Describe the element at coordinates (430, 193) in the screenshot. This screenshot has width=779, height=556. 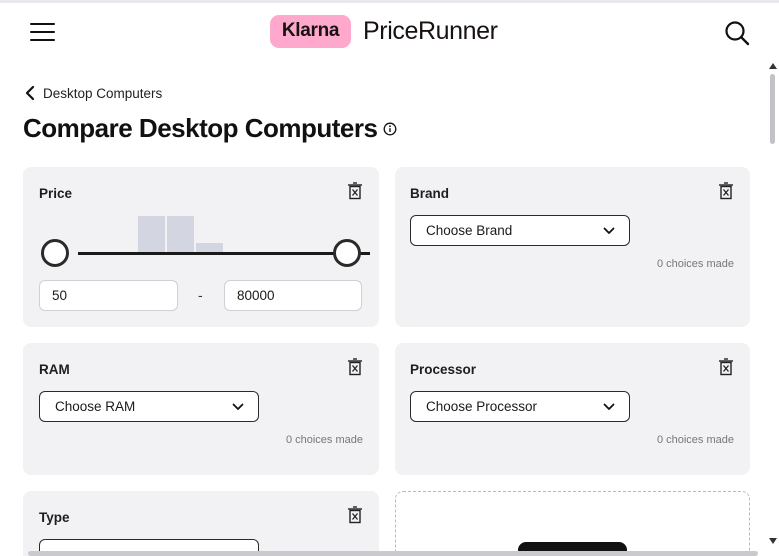
I see `brand-filter-title: Brand` at that location.